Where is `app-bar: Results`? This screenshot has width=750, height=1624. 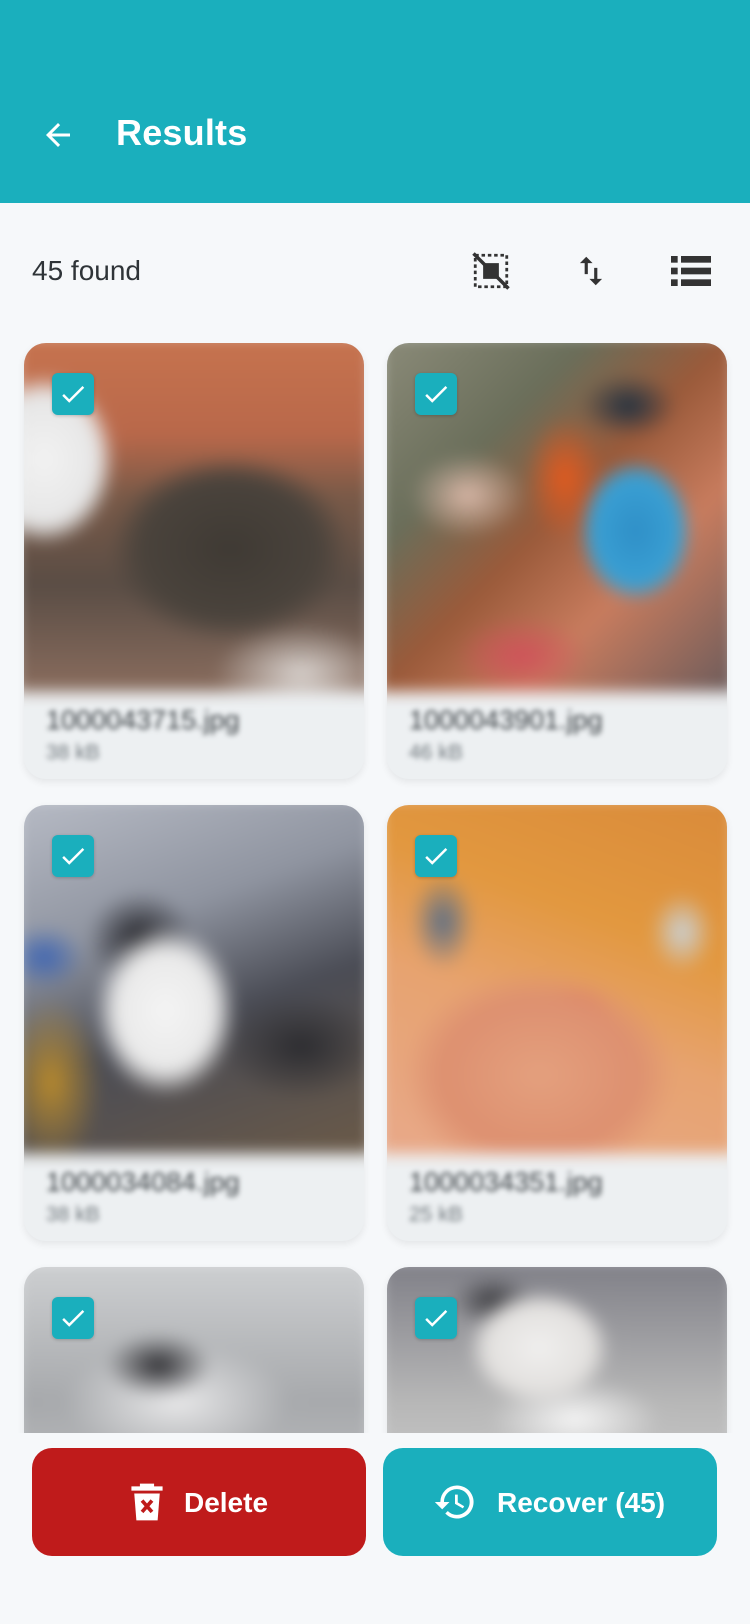 app-bar: Results is located at coordinates (375, 101).